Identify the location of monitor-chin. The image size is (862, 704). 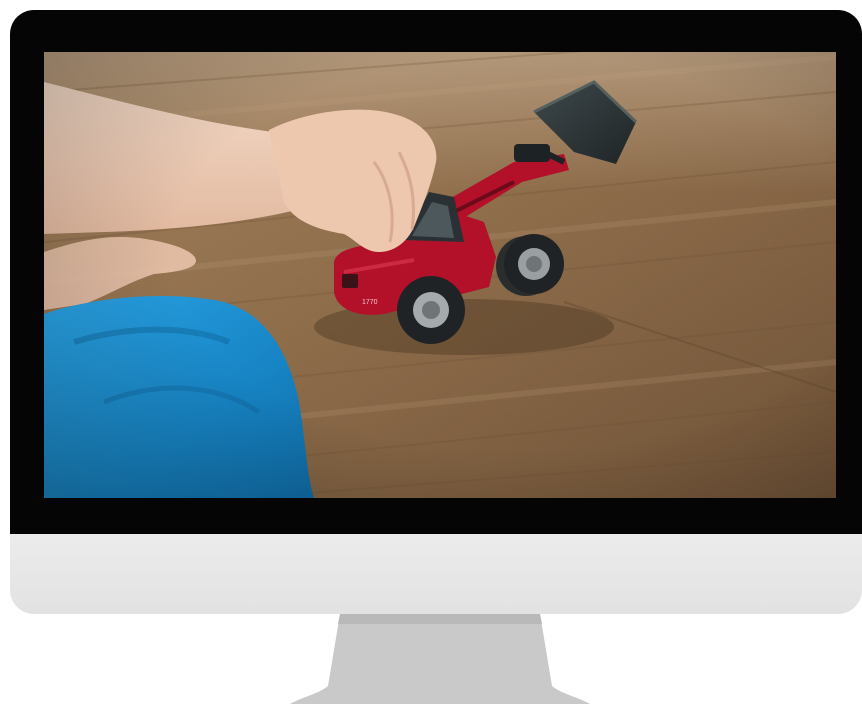
(436, 574).